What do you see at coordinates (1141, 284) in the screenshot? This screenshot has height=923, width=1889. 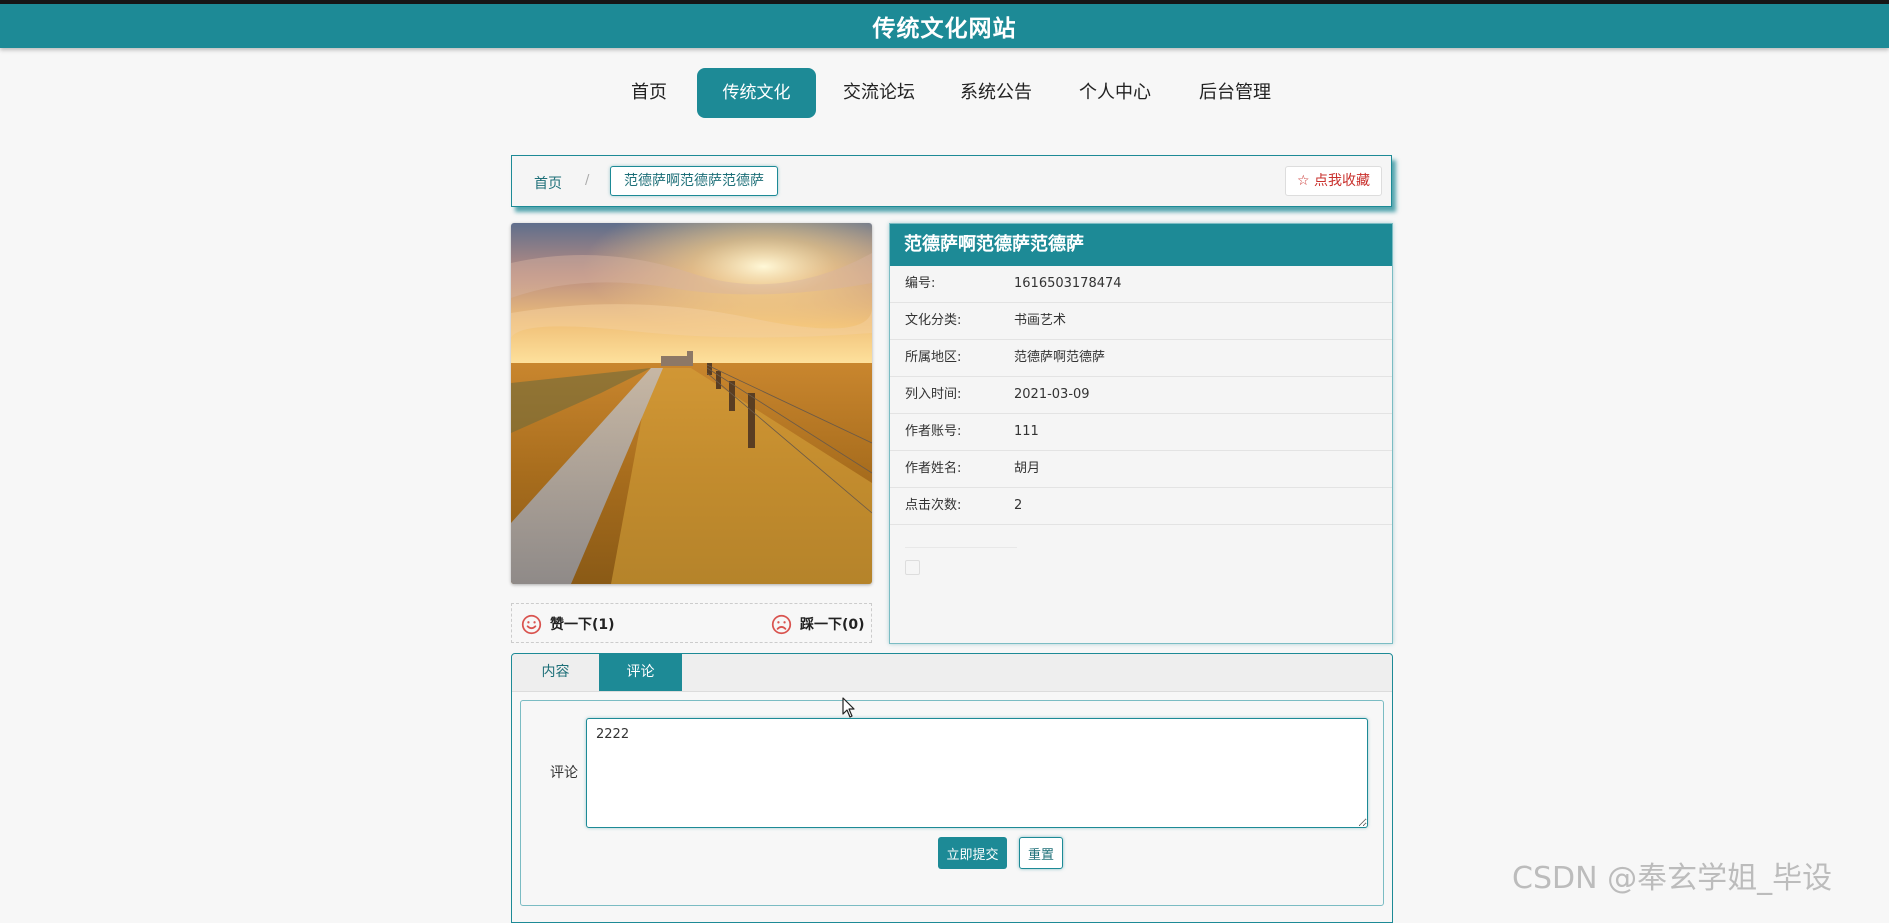 I see `detail-row: 编号: 1616503178474` at bounding box center [1141, 284].